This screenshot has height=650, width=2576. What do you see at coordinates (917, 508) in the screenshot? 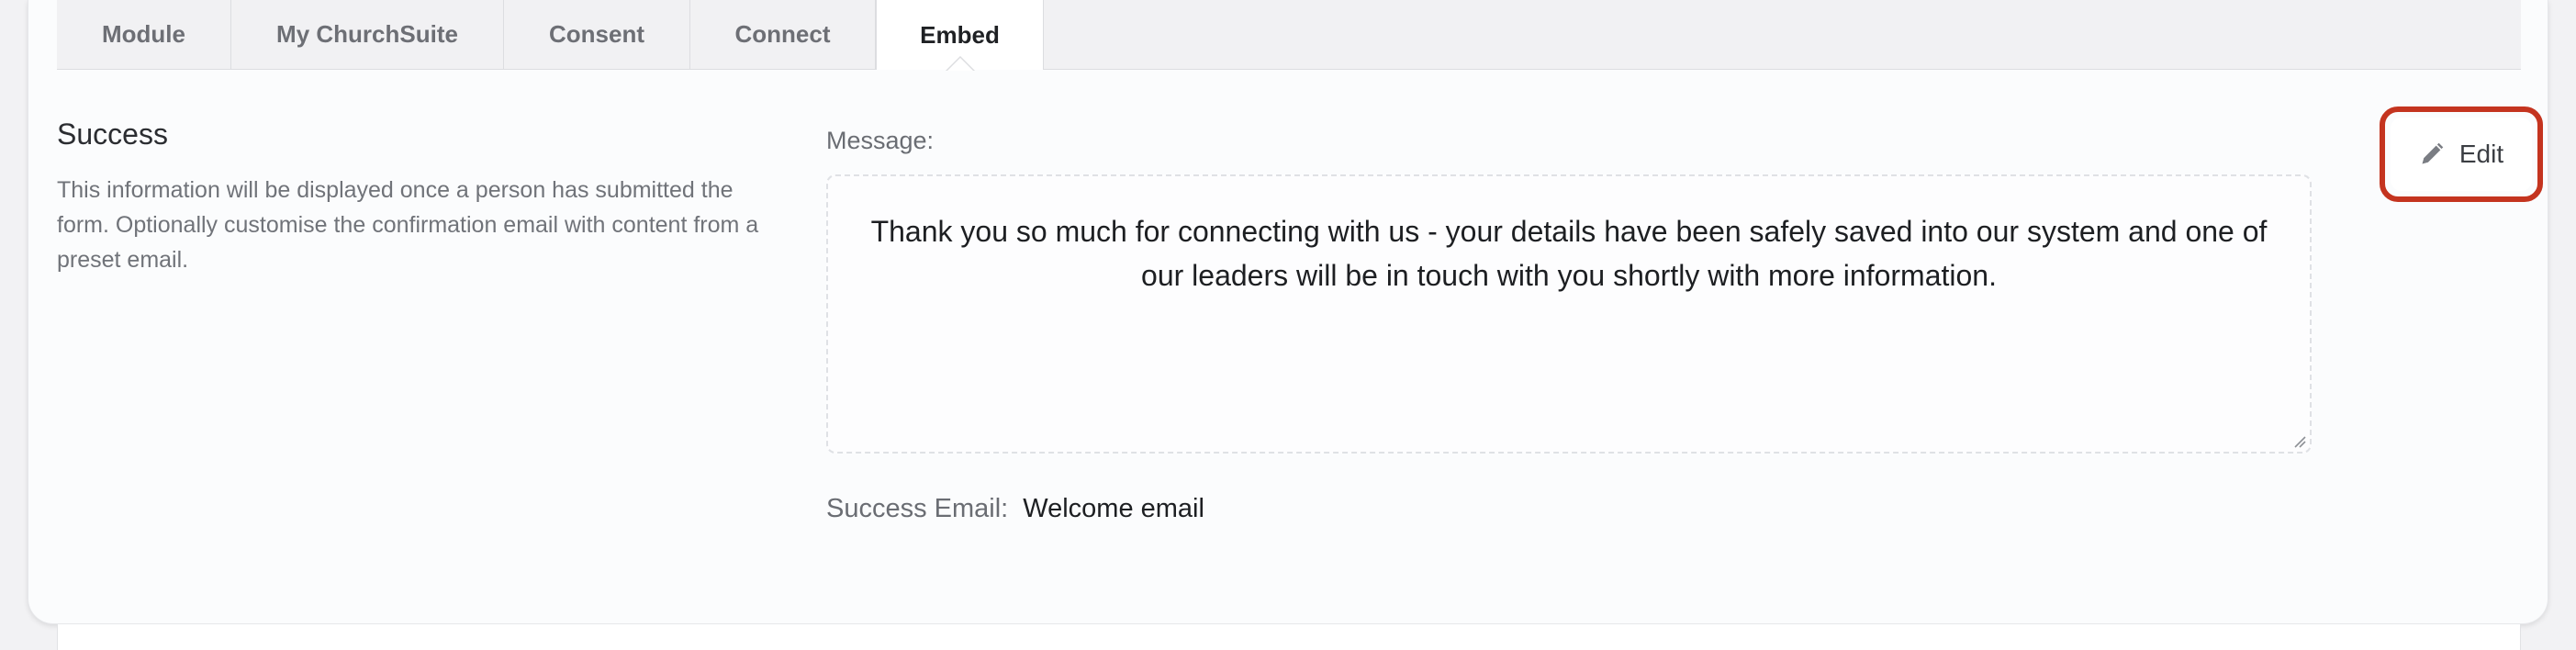
I see `success-email-label: Success Email:` at bounding box center [917, 508].